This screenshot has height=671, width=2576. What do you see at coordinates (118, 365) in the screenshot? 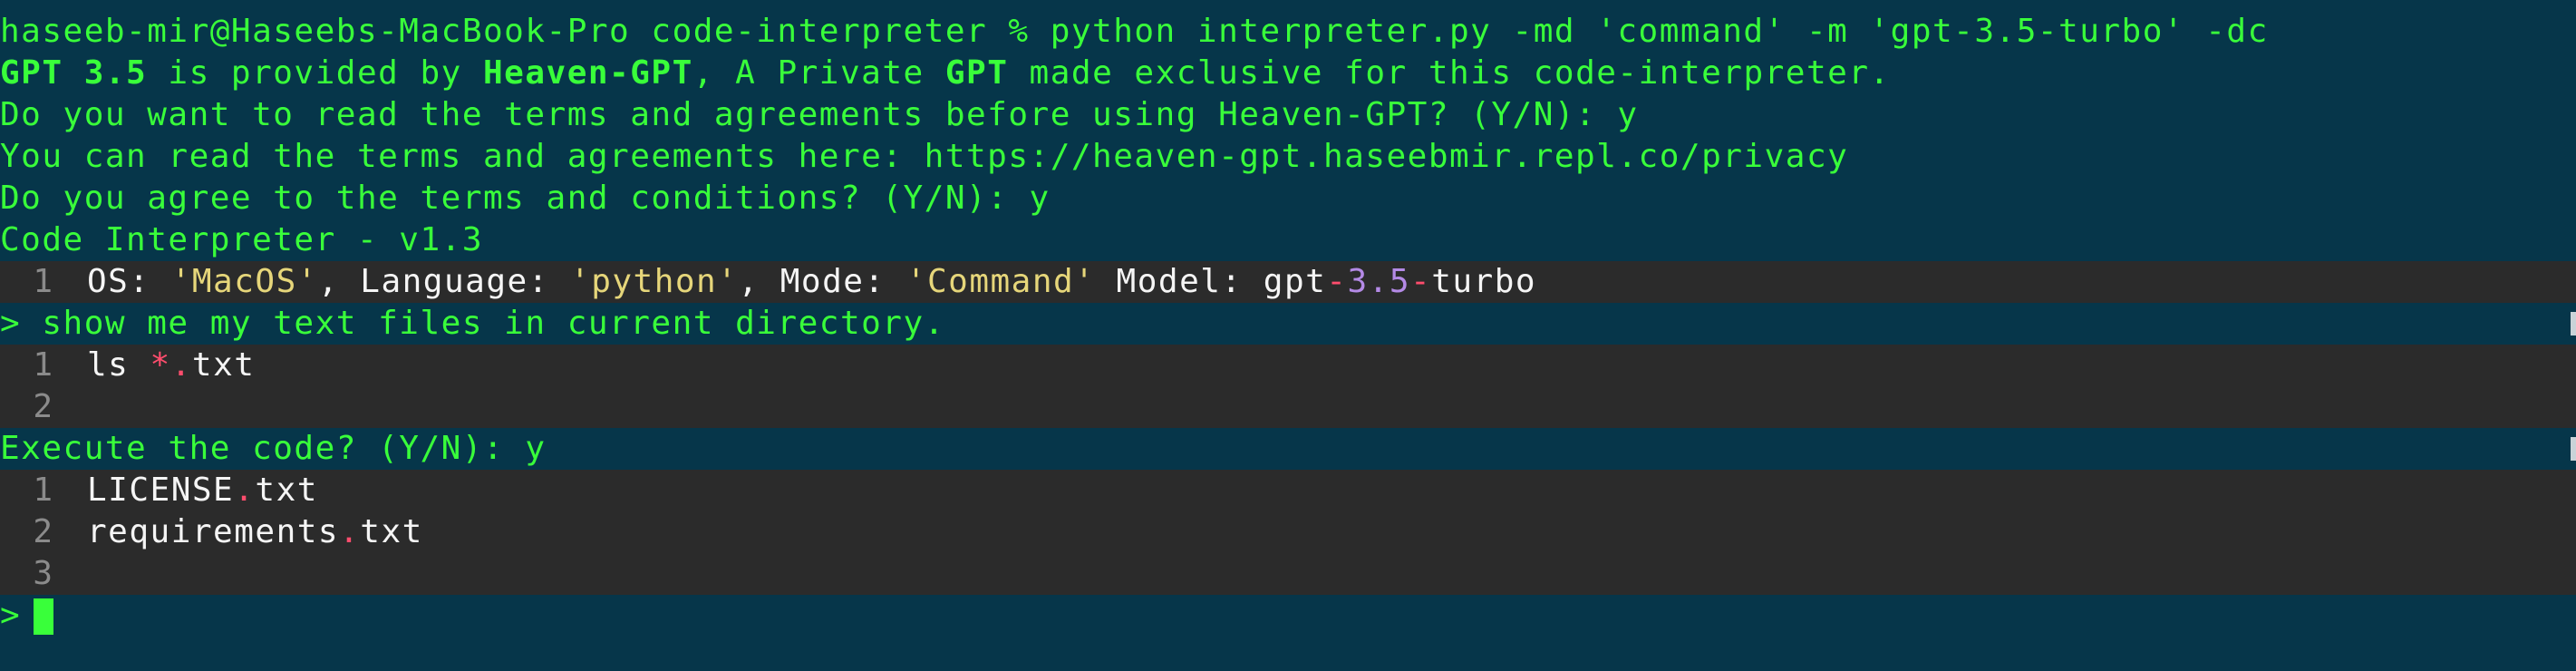
I see `code-text: ls` at bounding box center [118, 365].